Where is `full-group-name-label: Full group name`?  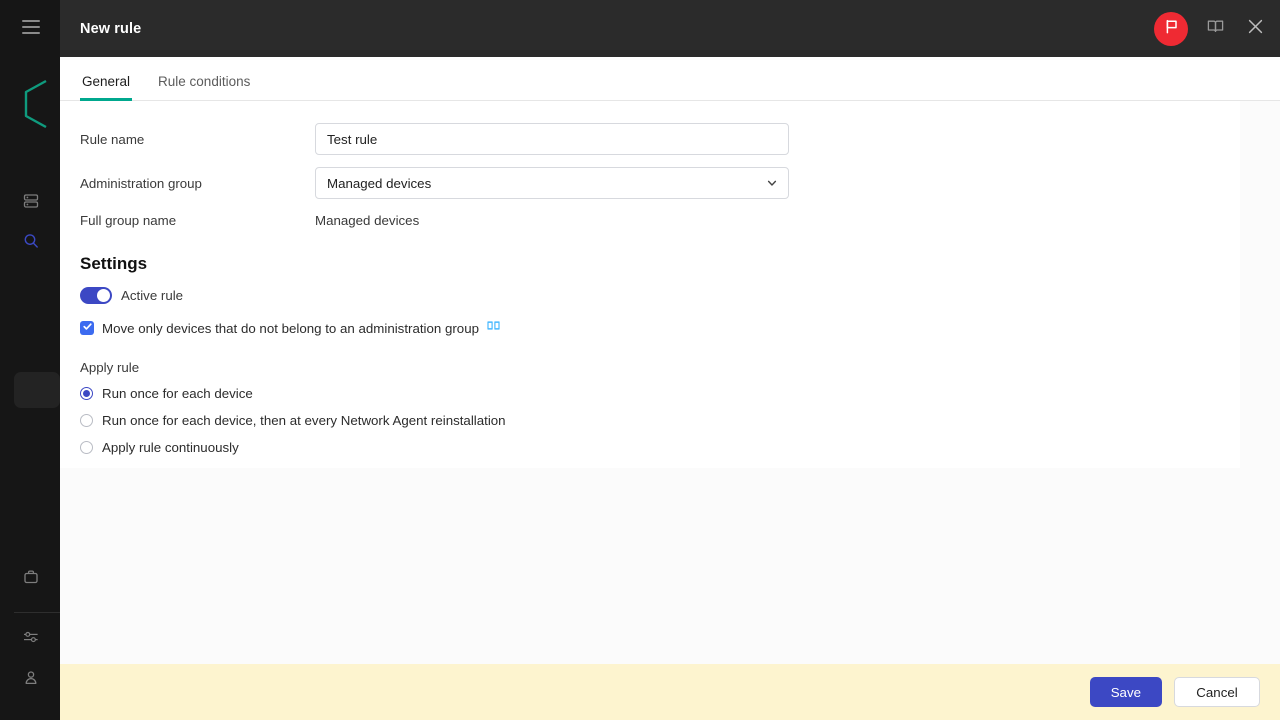 full-group-name-label: Full group name is located at coordinates (128, 220).